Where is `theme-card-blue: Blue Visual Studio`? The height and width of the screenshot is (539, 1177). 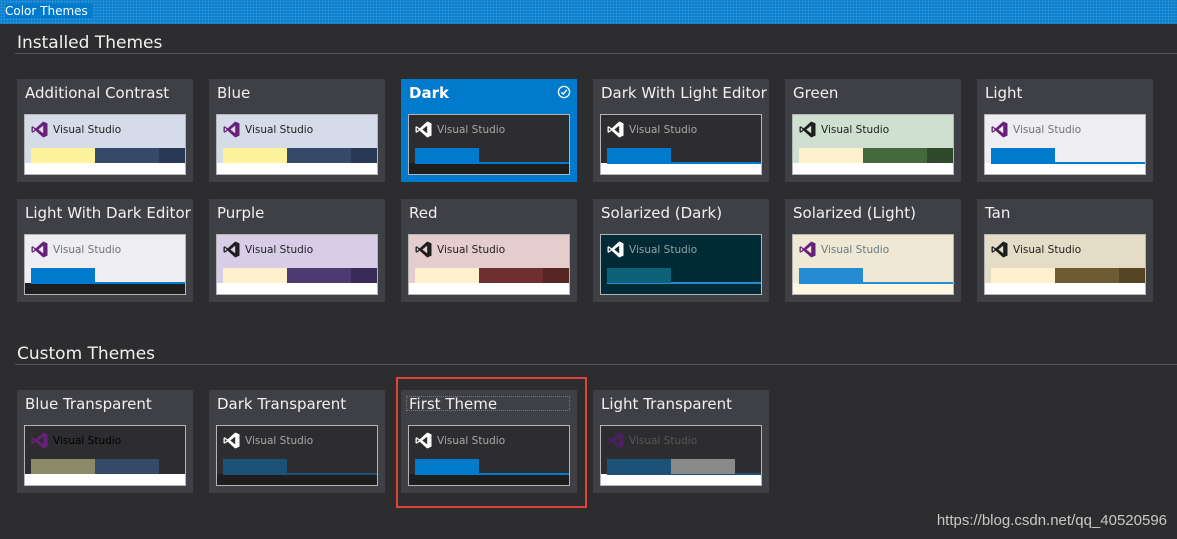
theme-card-blue: Blue Visual Studio is located at coordinates (297, 130).